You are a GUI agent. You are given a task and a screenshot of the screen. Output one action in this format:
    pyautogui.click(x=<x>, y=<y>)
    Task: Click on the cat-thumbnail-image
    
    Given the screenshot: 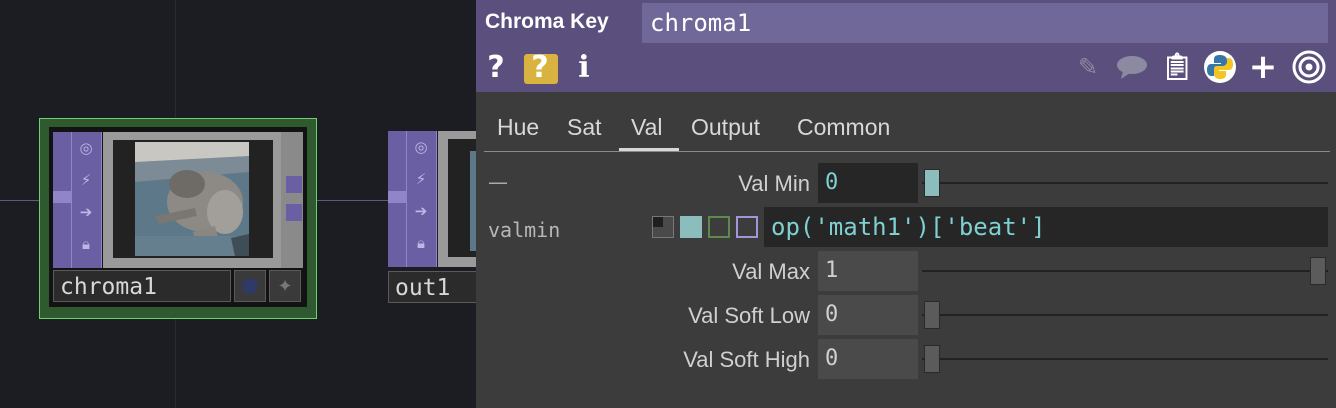 What is the action you would take?
    pyautogui.click(x=192, y=199)
    